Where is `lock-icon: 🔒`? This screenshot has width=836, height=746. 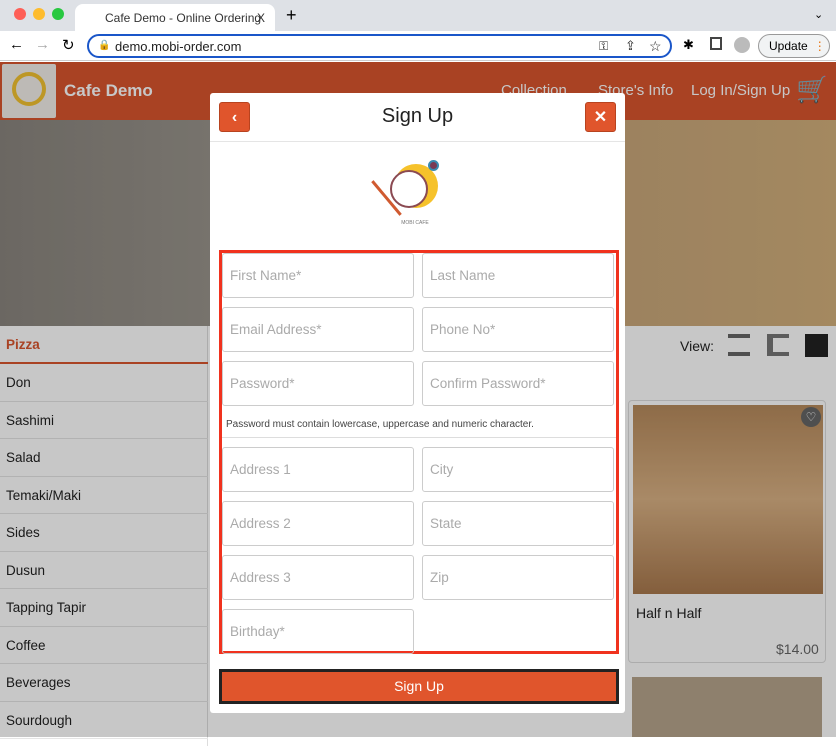 lock-icon: 🔒 is located at coordinates (104, 45).